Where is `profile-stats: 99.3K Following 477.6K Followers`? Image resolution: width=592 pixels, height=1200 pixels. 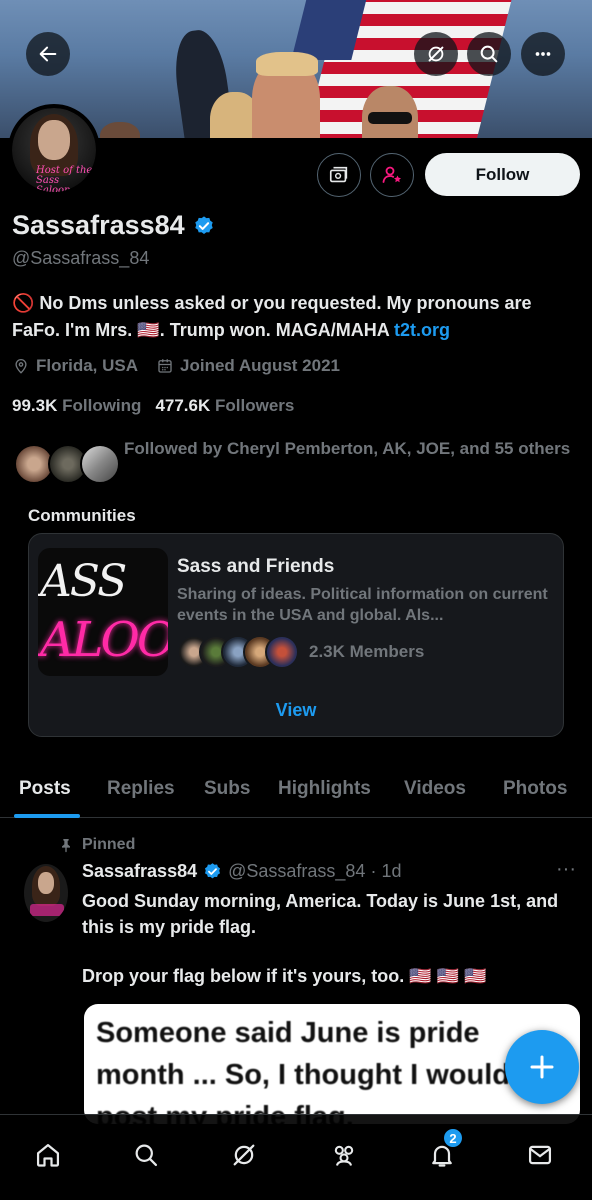
profile-stats: 99.3K Following 477.6K Followers is located at coordinates (153, 406).